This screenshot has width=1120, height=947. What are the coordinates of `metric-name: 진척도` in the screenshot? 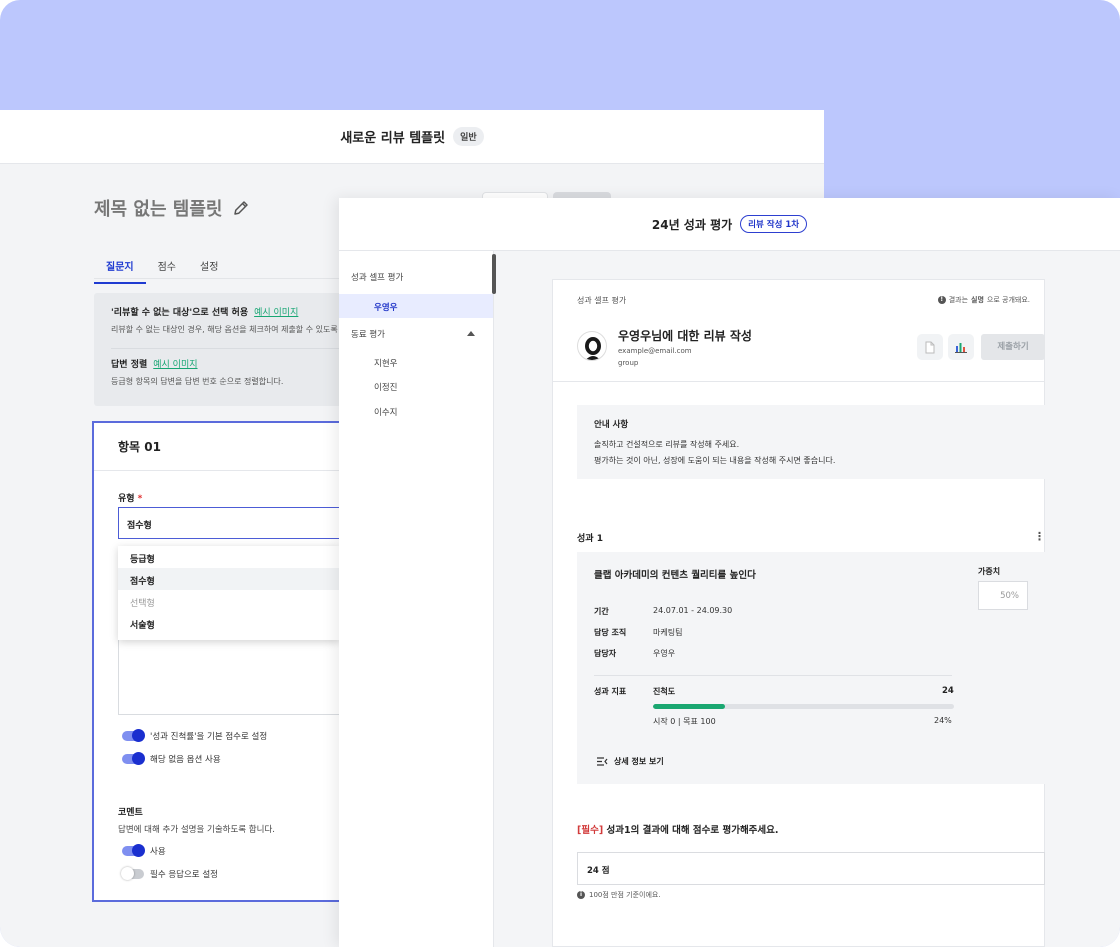 It's located at (664, 691).